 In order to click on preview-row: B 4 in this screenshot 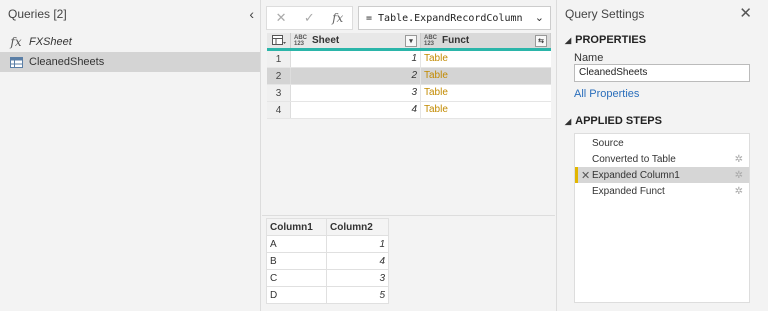, I will do `click(327, 261)`.